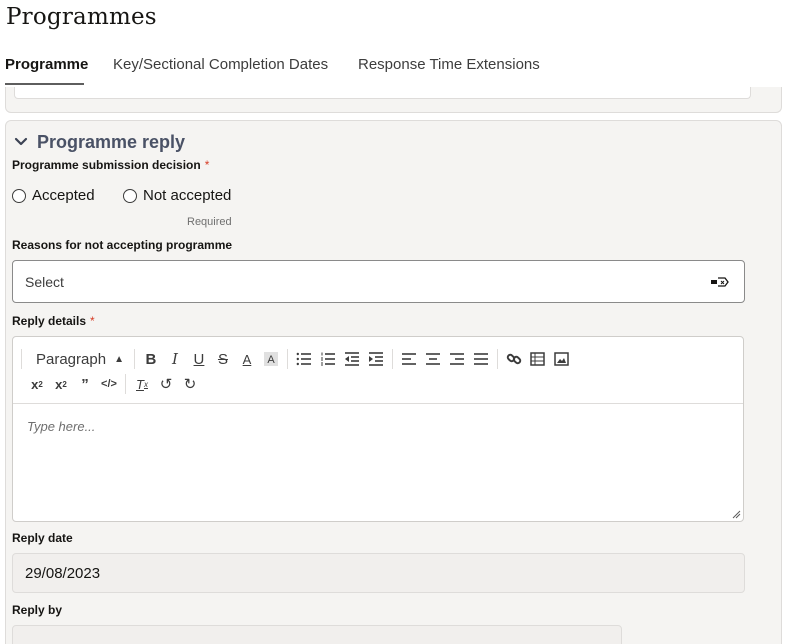 This screenshot has width=785, height=644. Describe the element at coordinates (317, 634) in the screenshot. I see `reply-by-field` at that location.